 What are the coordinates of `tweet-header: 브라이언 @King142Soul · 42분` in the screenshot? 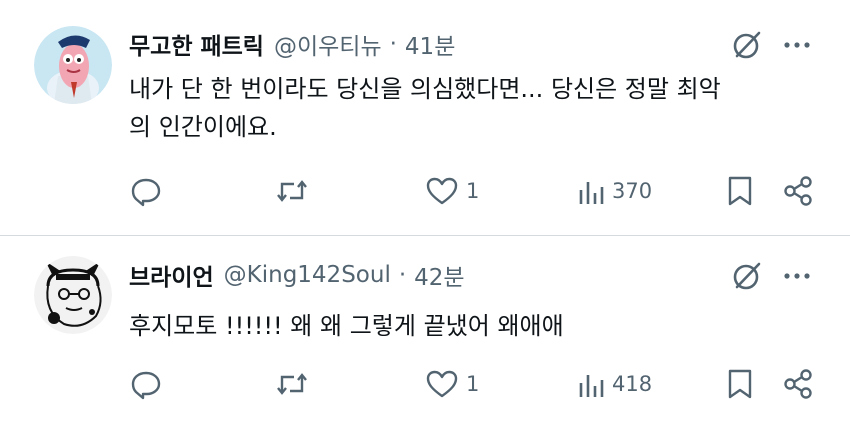 It's located at (297, 275).